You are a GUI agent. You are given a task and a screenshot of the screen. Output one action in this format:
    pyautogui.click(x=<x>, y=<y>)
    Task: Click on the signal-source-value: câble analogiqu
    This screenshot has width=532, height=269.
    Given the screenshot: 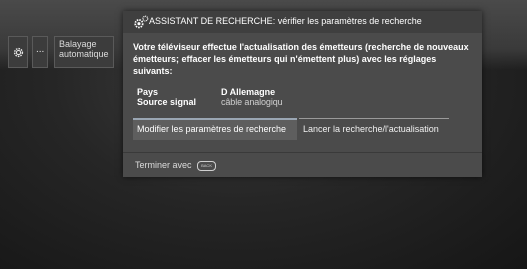 What is the action you would take?
    pyautogui.click(x=252, y=102)
    